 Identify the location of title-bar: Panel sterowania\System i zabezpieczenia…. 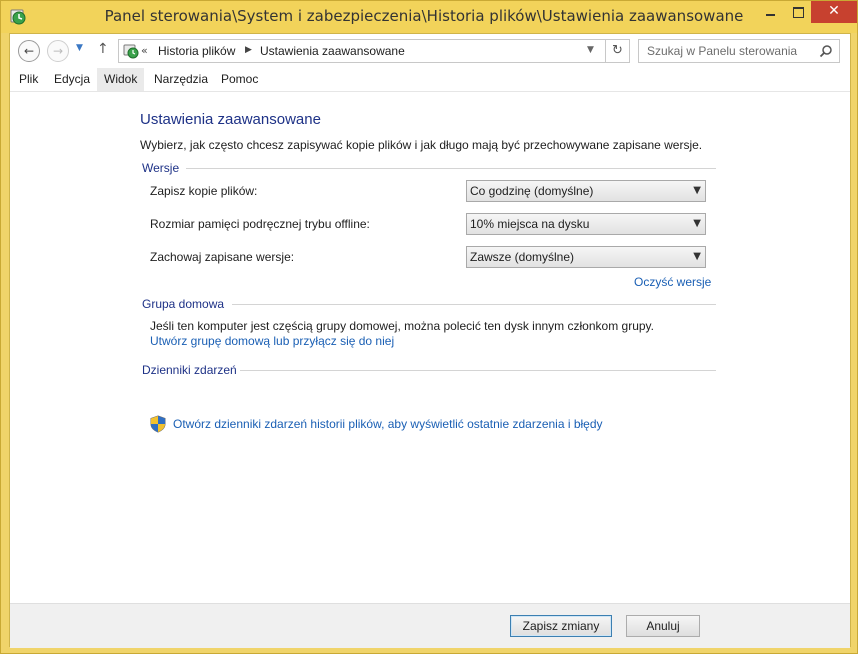
(429, 17).